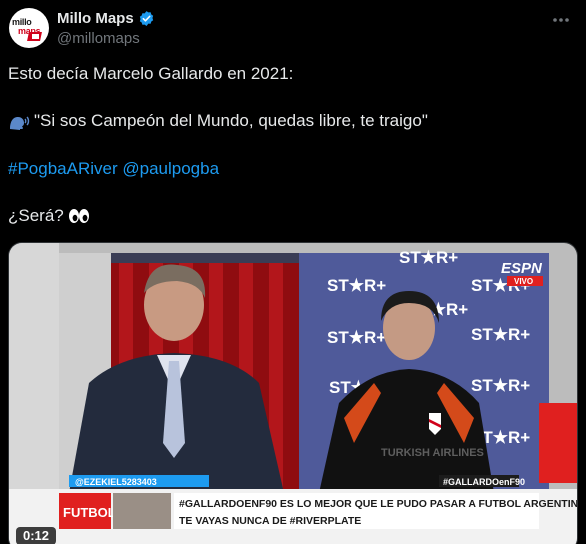  Describe the element at coordinates (98, 38) in the screenshot. I see `author-handle: @millomaps` at that location.